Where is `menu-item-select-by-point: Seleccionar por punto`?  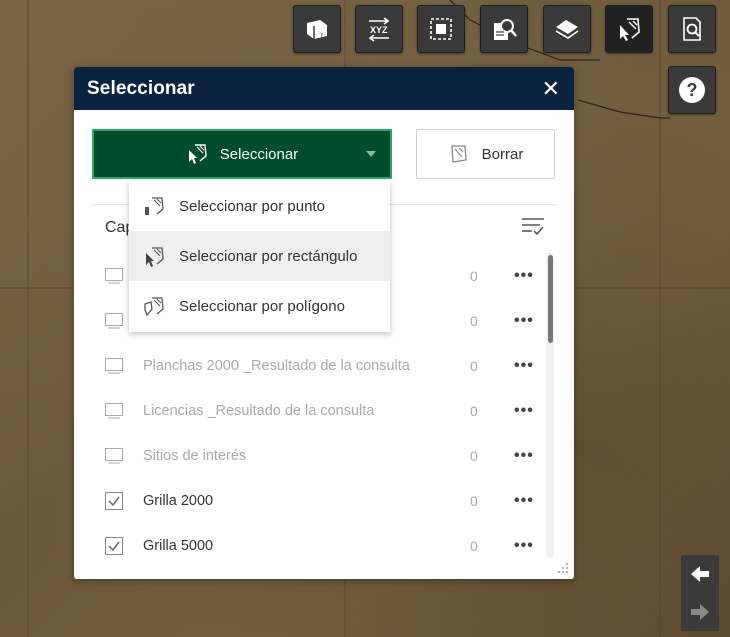
menu-item-select-by-point: Seleccionar por punto is located at coordinates (259, 206).